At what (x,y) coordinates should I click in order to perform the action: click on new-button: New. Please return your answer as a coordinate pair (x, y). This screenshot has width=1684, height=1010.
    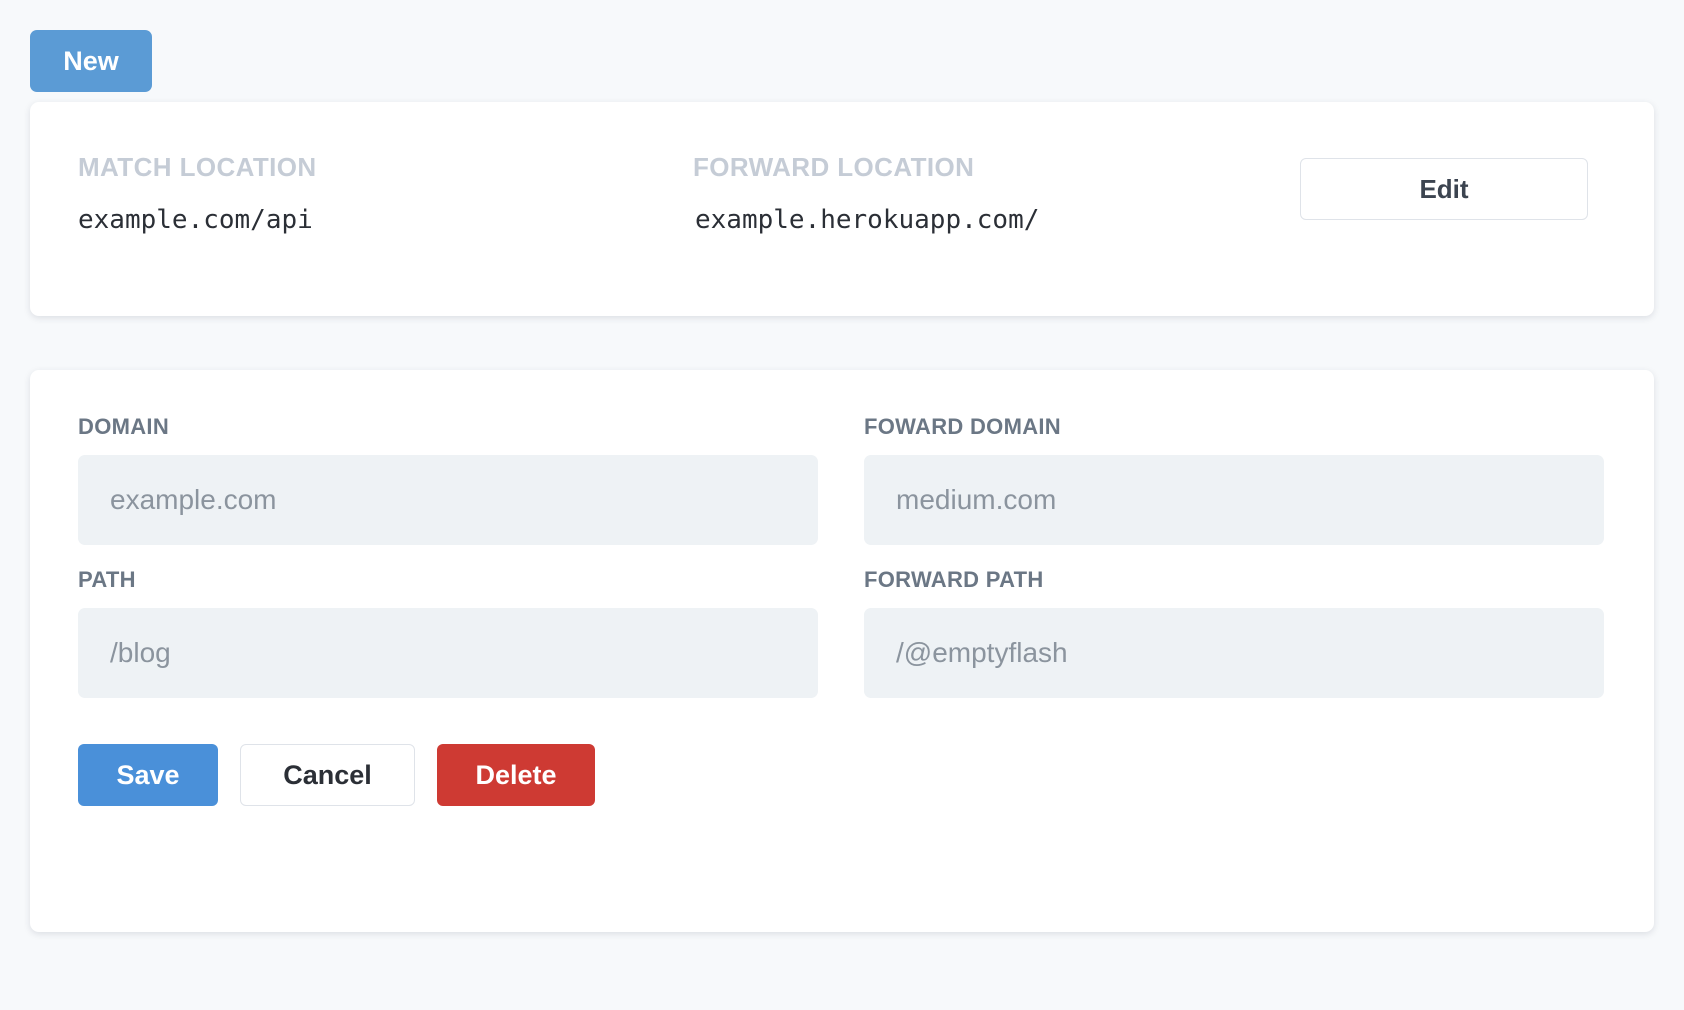
    Looking at the image, I should click on (91, 61).